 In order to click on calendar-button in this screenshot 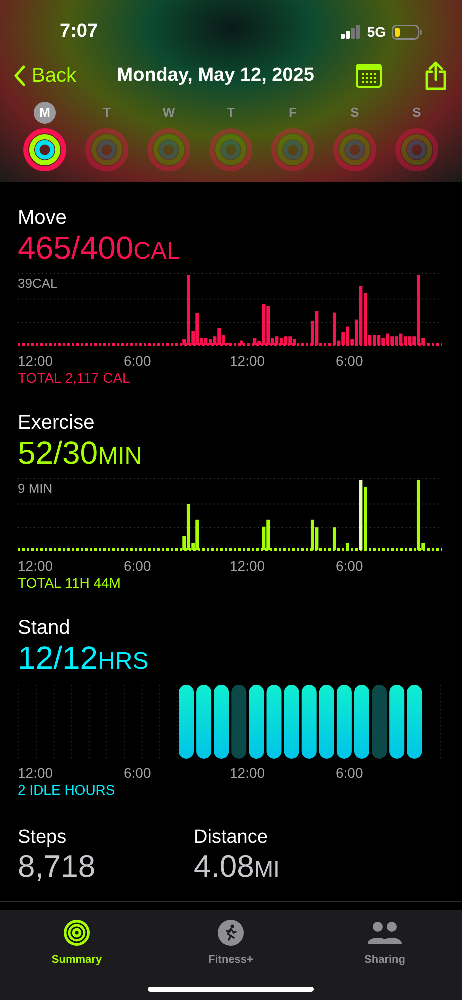, I will do `click(369, 76)`.